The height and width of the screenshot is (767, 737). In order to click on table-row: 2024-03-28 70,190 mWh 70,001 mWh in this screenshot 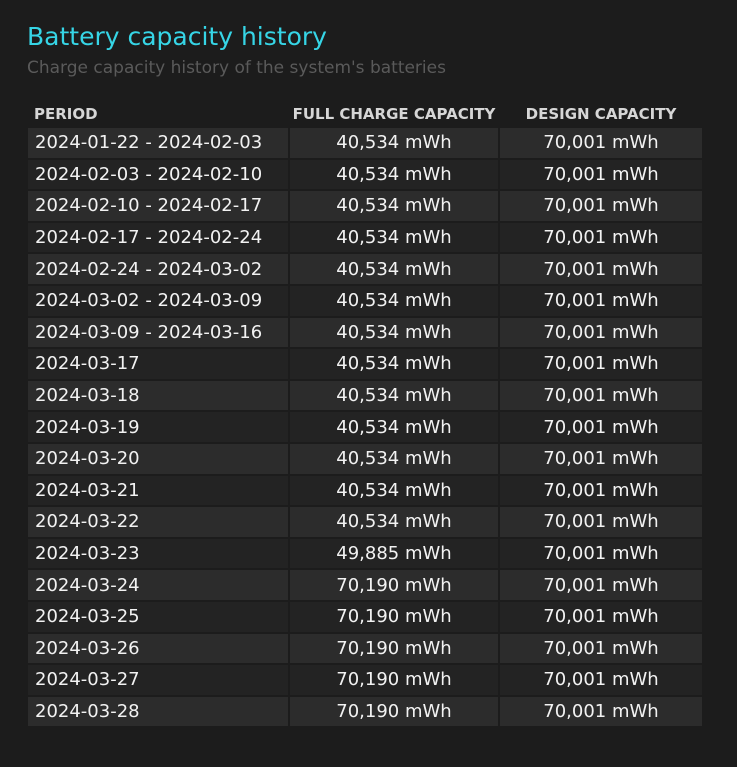, I will do `click(365, 711)`.